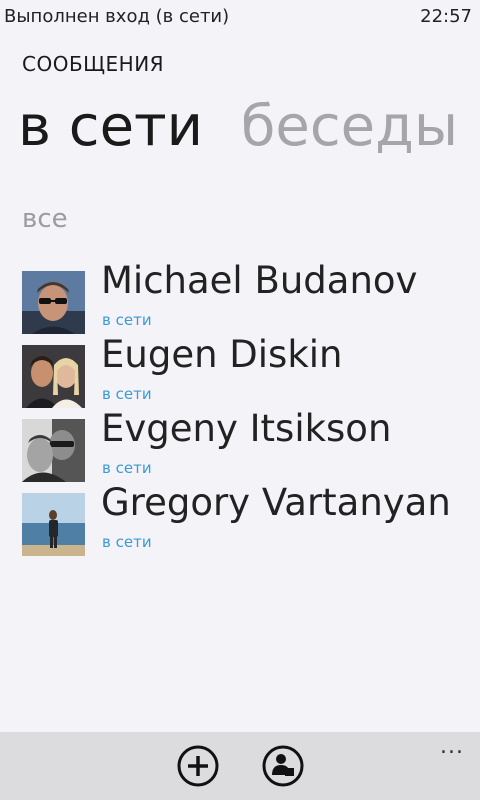 This screenshot has height=800, width=480. I want to click on sign-in-status: Выполнен вход (в сети), so click(117, 16).